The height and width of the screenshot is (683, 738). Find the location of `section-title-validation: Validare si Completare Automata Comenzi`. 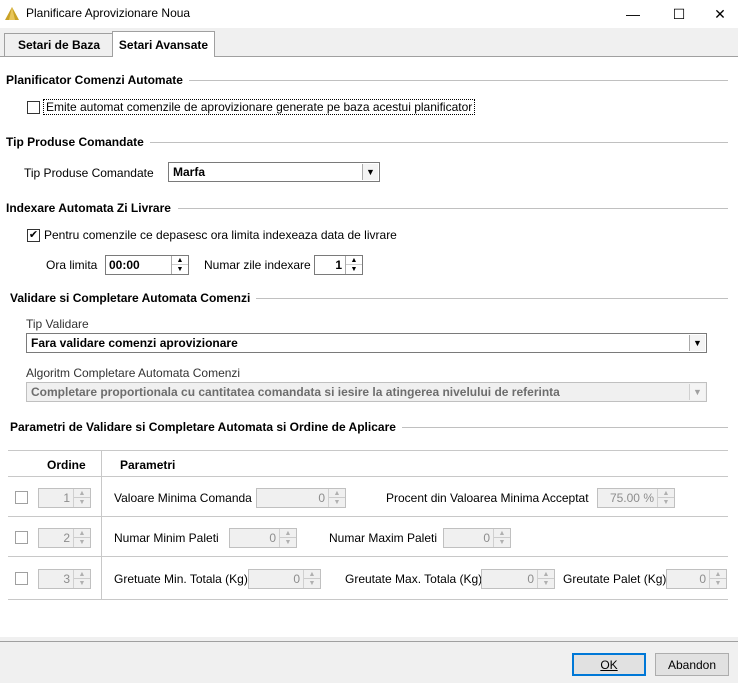

section-title-validation: Validare si Completare Automata Comenzi is located at coordinates (133, 298).